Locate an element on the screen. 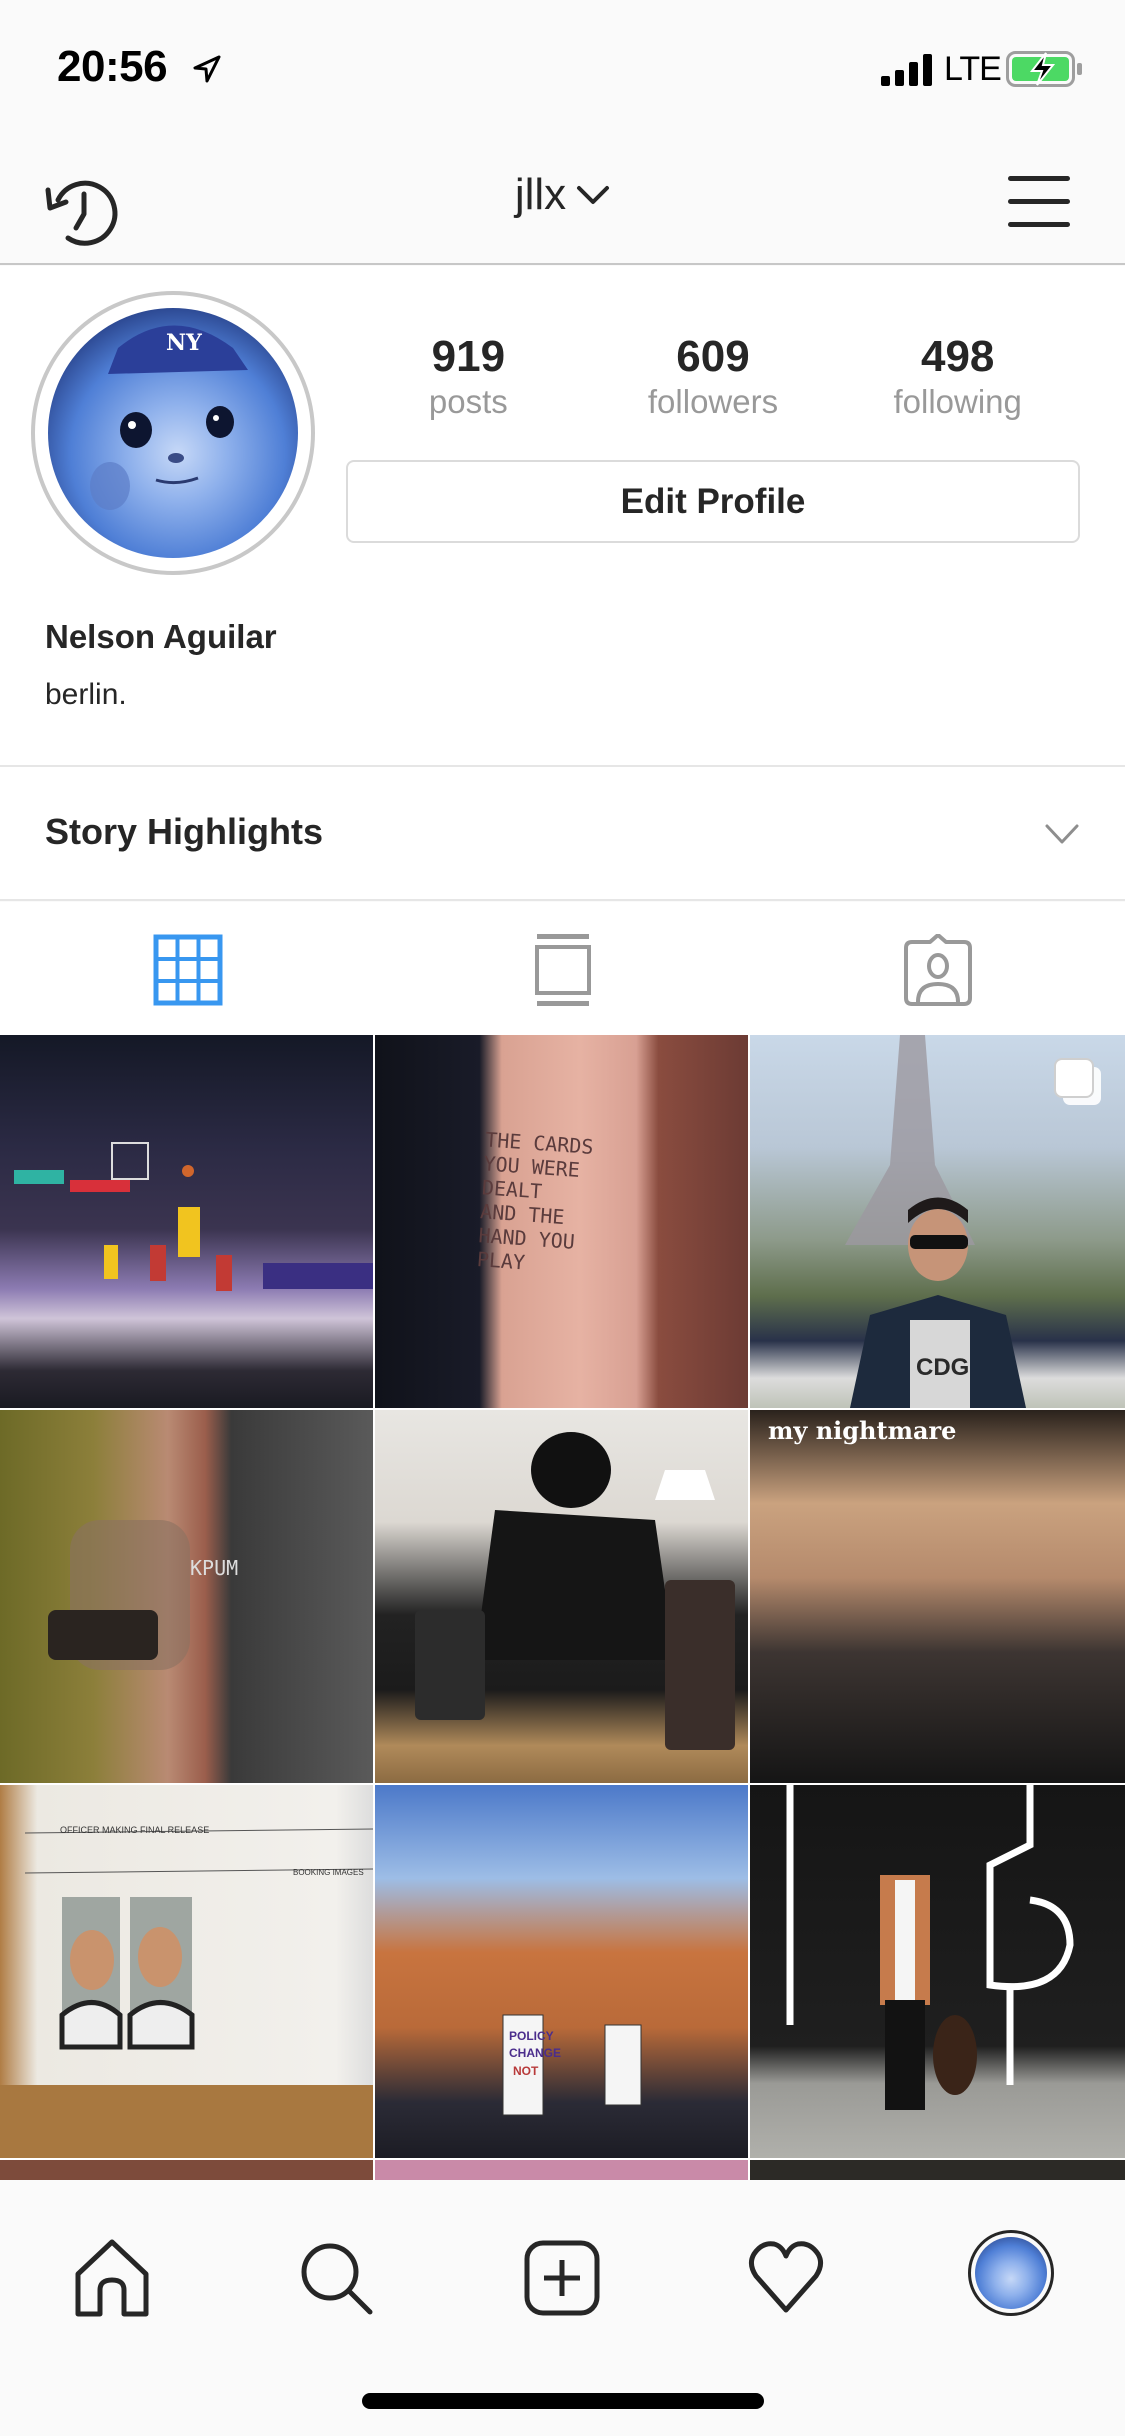 Image resolution: width=1125 pixels, height=2436 pixels. svg-text: BOOKING IMAGES is located at coordinates (328, 1872).